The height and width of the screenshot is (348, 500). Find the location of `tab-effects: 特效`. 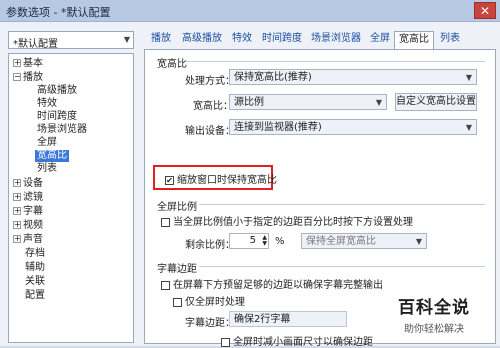

tab-effects: 特效 is located at coordinates (242, 40).